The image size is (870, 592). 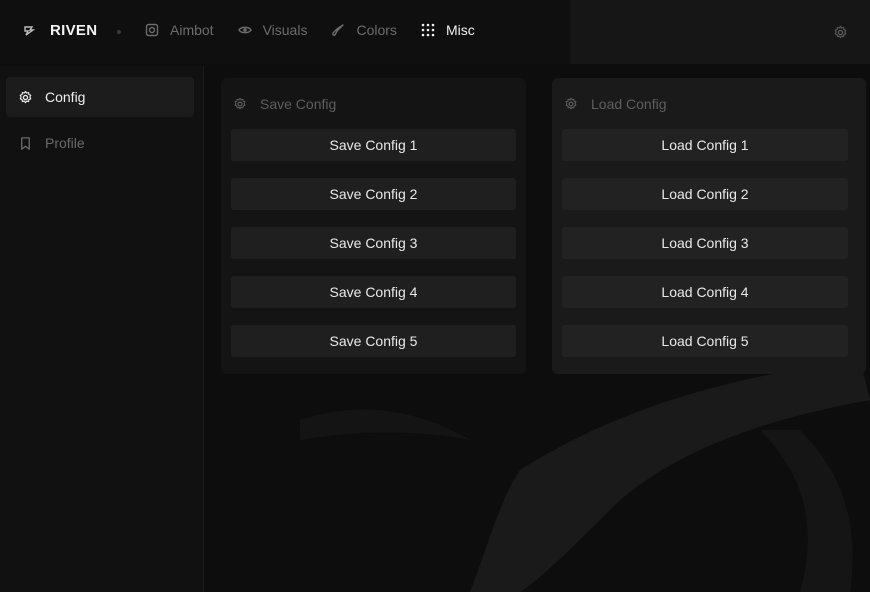 I want to click on save-config-4-button: Save Config 4, so click(x=373, y=292).